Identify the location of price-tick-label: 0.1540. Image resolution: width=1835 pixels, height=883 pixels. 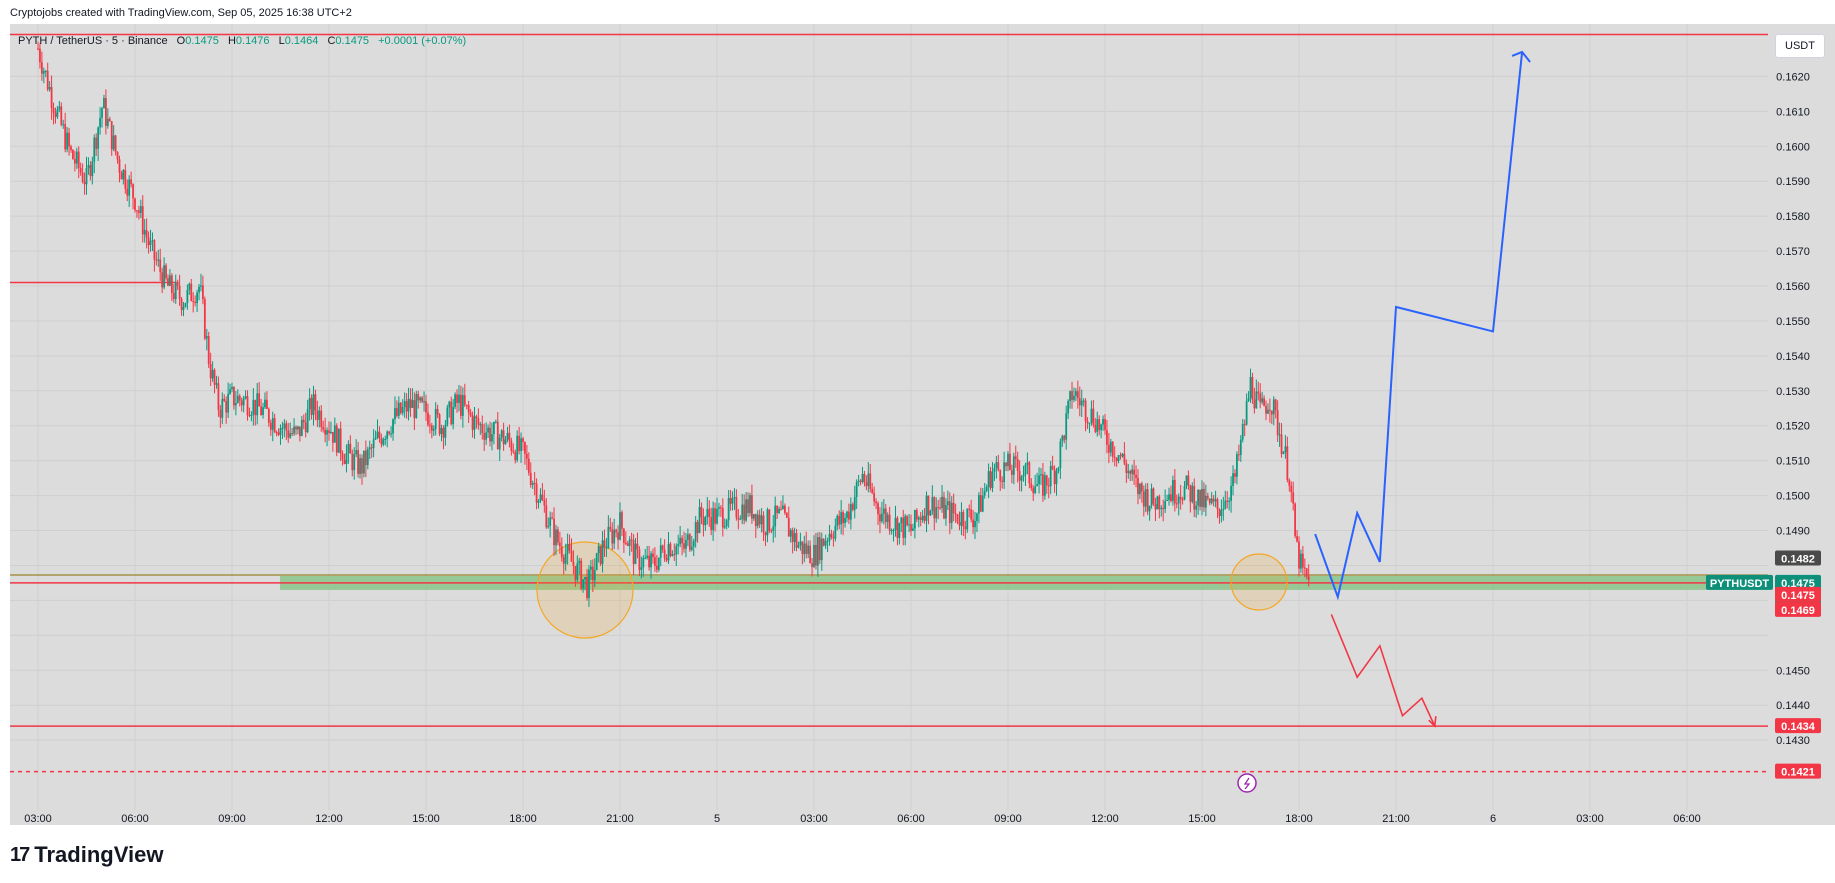
(1793, 357).